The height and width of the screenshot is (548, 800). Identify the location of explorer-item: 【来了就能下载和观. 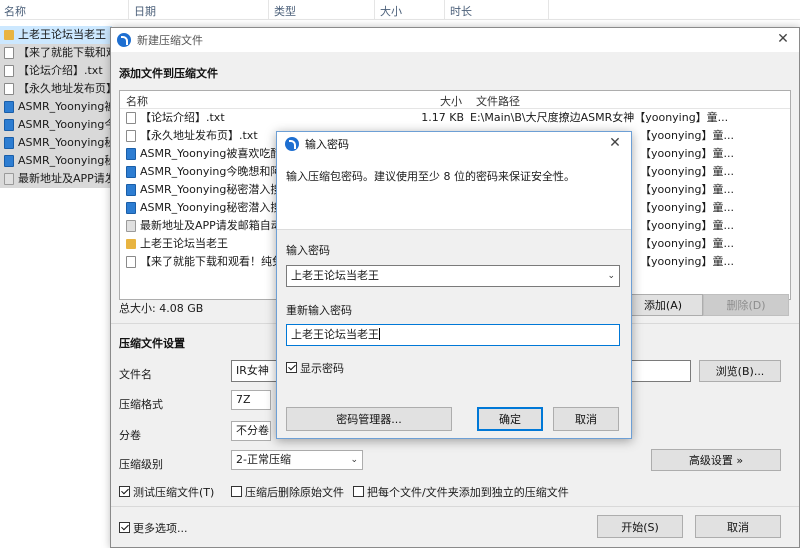
(56, 53).